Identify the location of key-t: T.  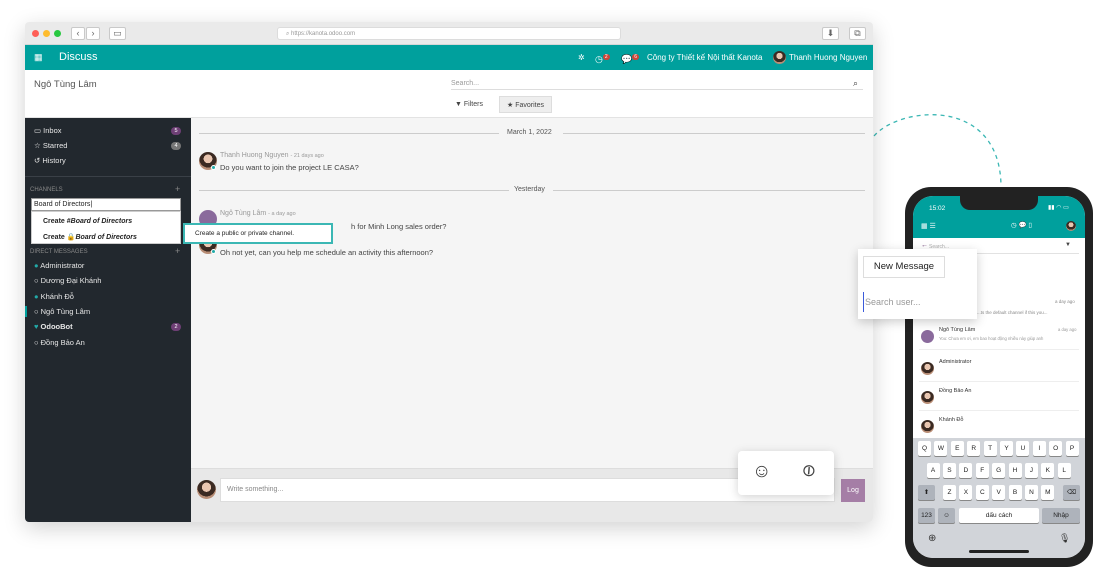
(990, 448).